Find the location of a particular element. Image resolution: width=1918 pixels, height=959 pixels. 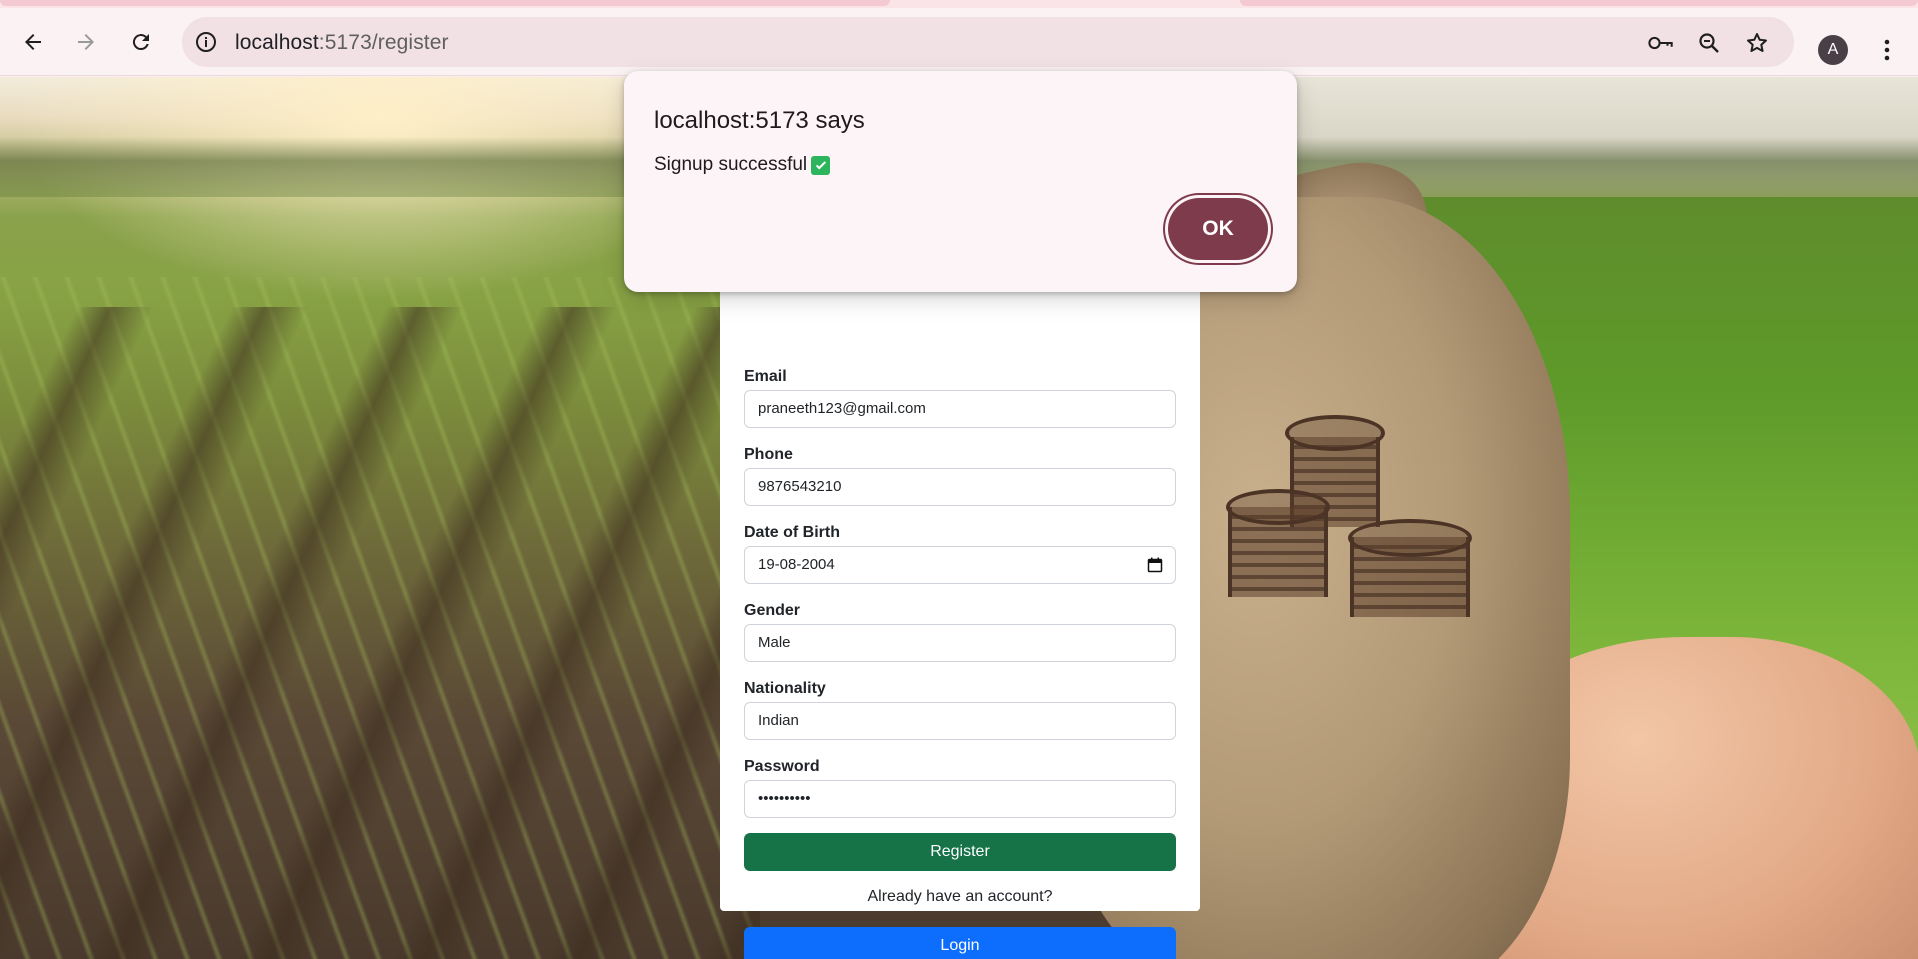

dob-field: 19-08-2004 is located at coordinates (960, 565).